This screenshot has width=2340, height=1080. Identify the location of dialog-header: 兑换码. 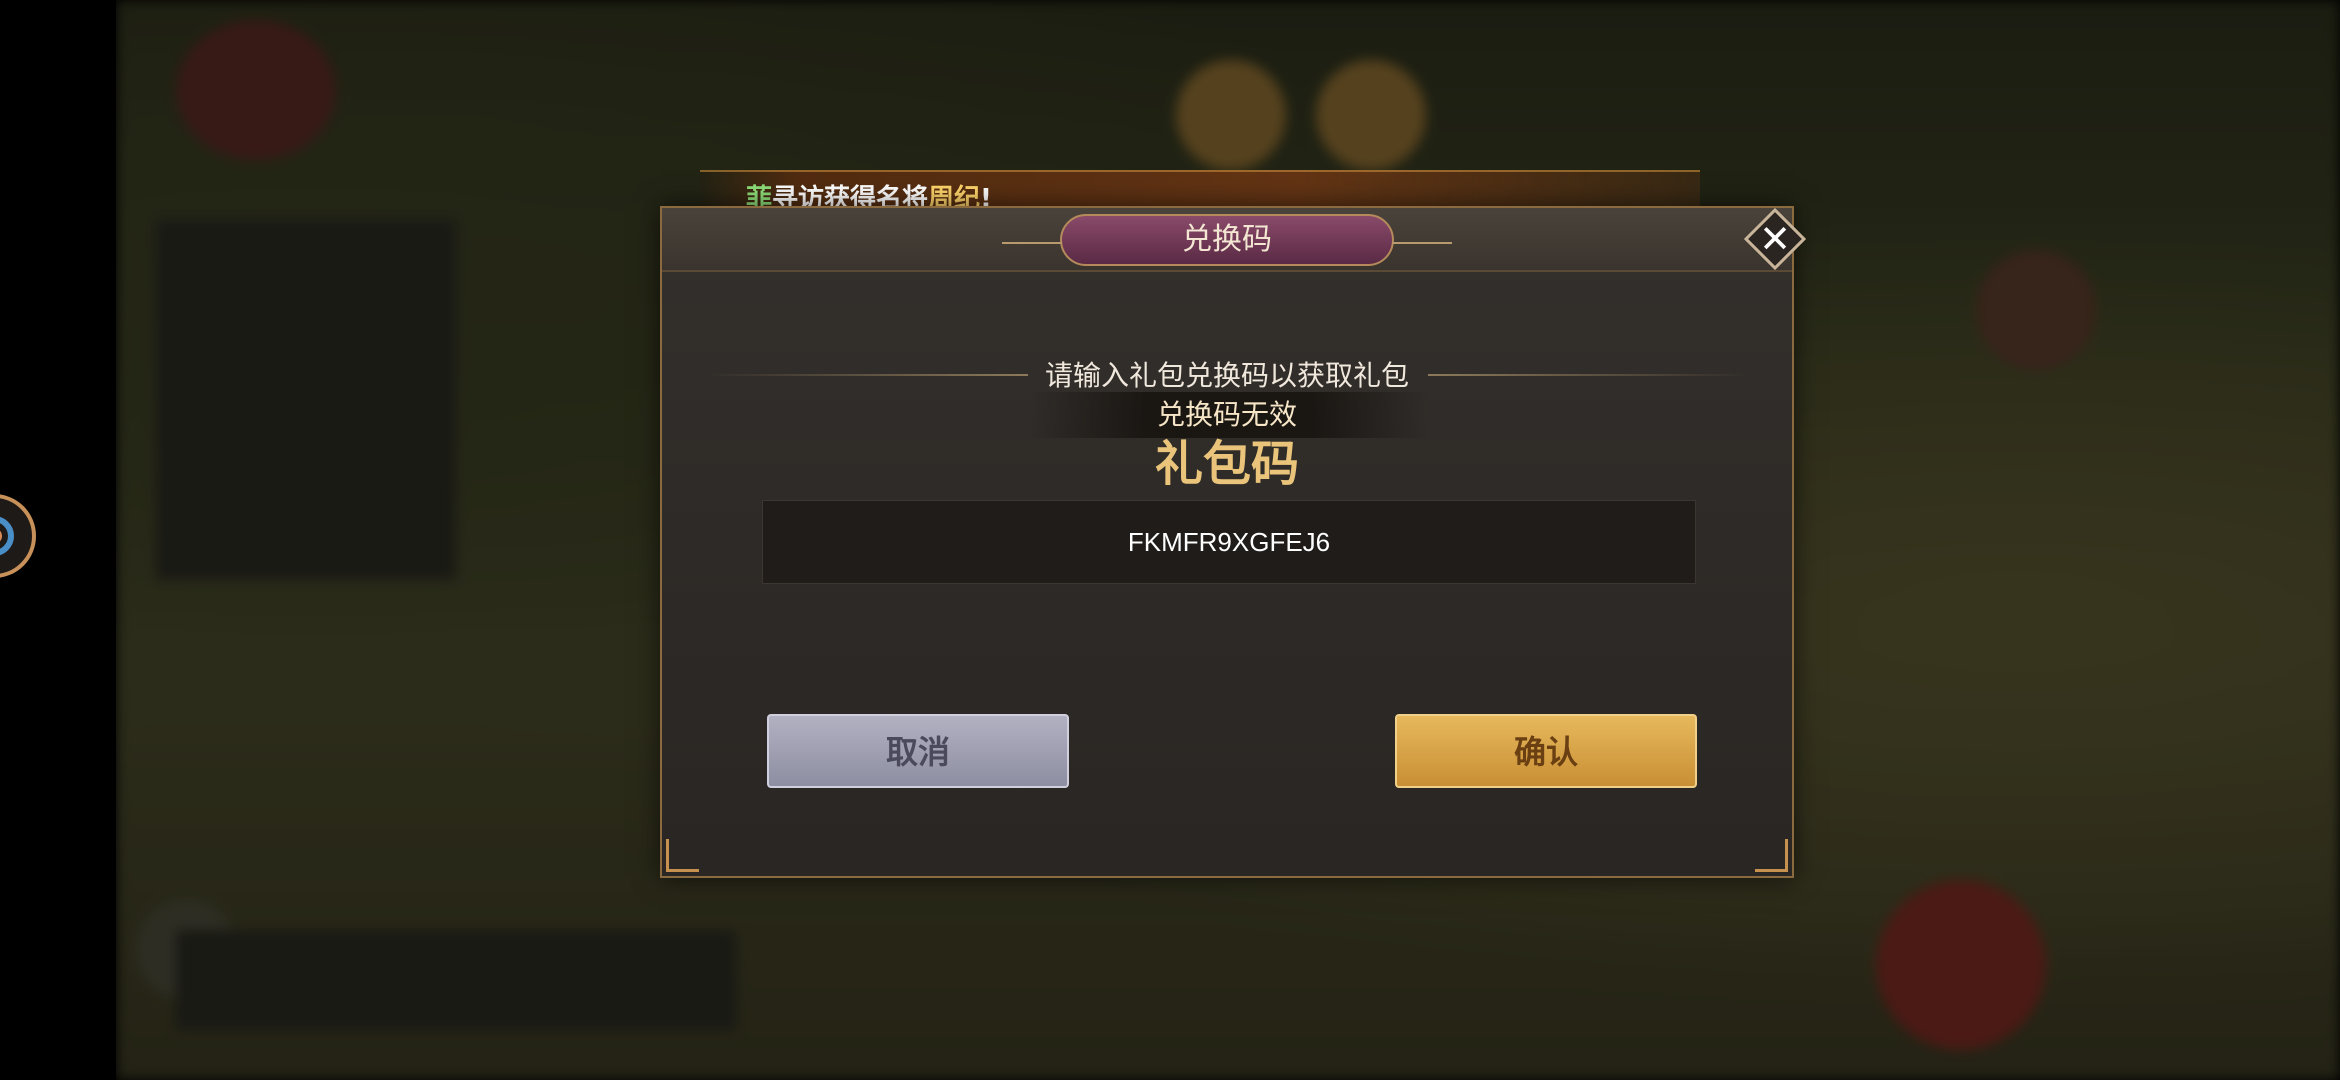
(1227, 240).